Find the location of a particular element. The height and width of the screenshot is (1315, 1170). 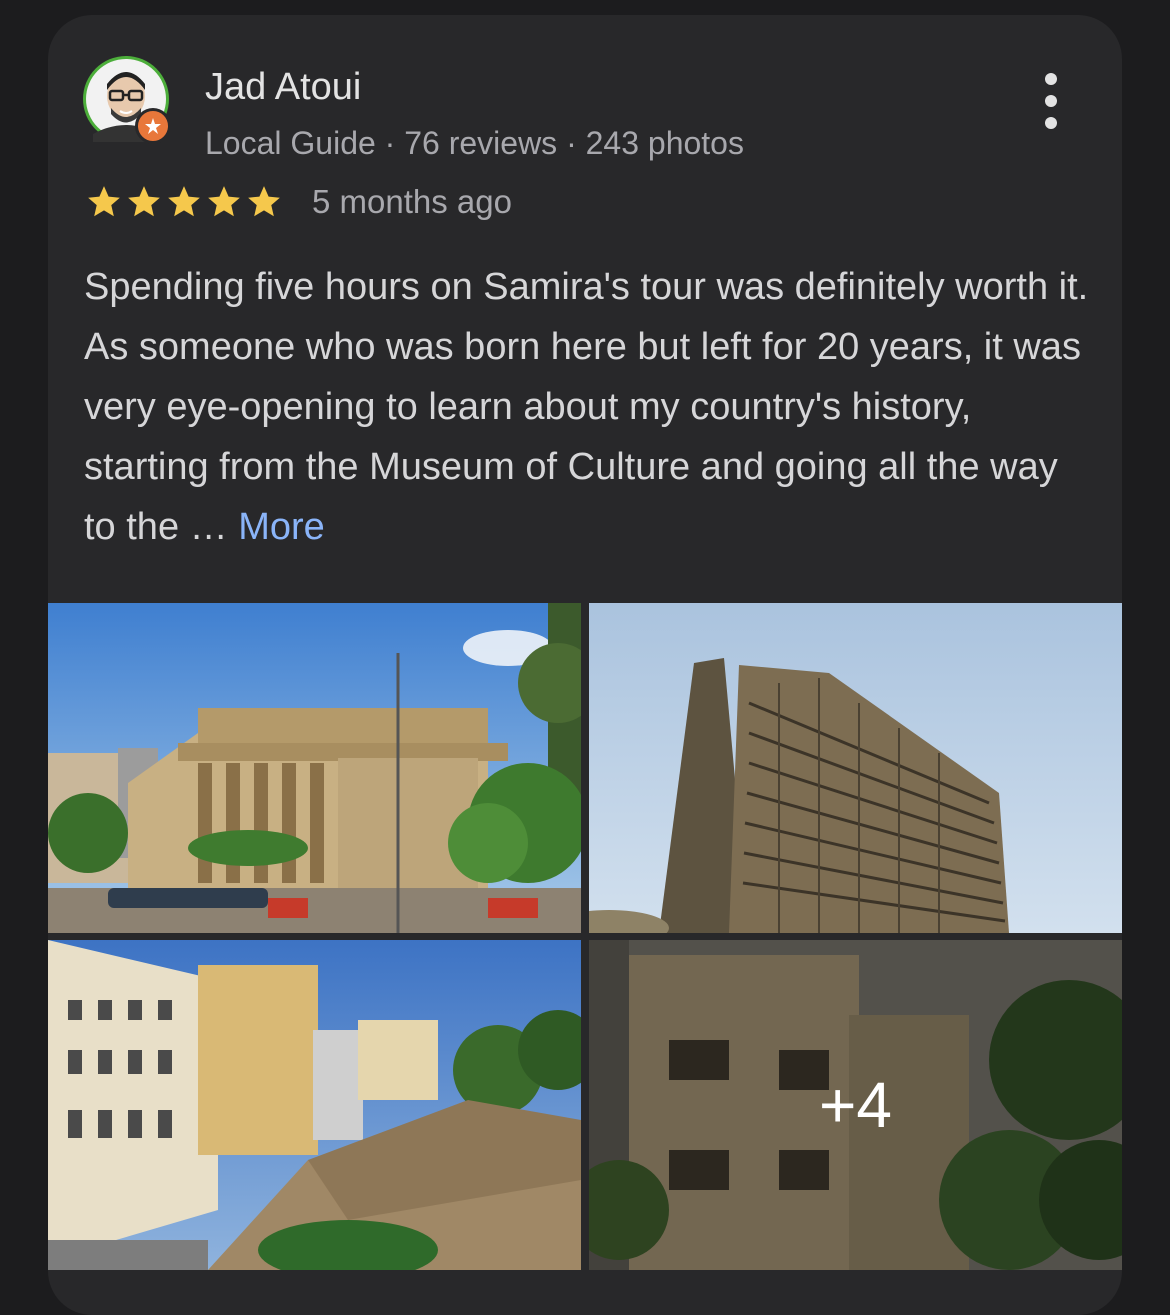

more-photos-count: +4 is located at coordinates (855, 1105).